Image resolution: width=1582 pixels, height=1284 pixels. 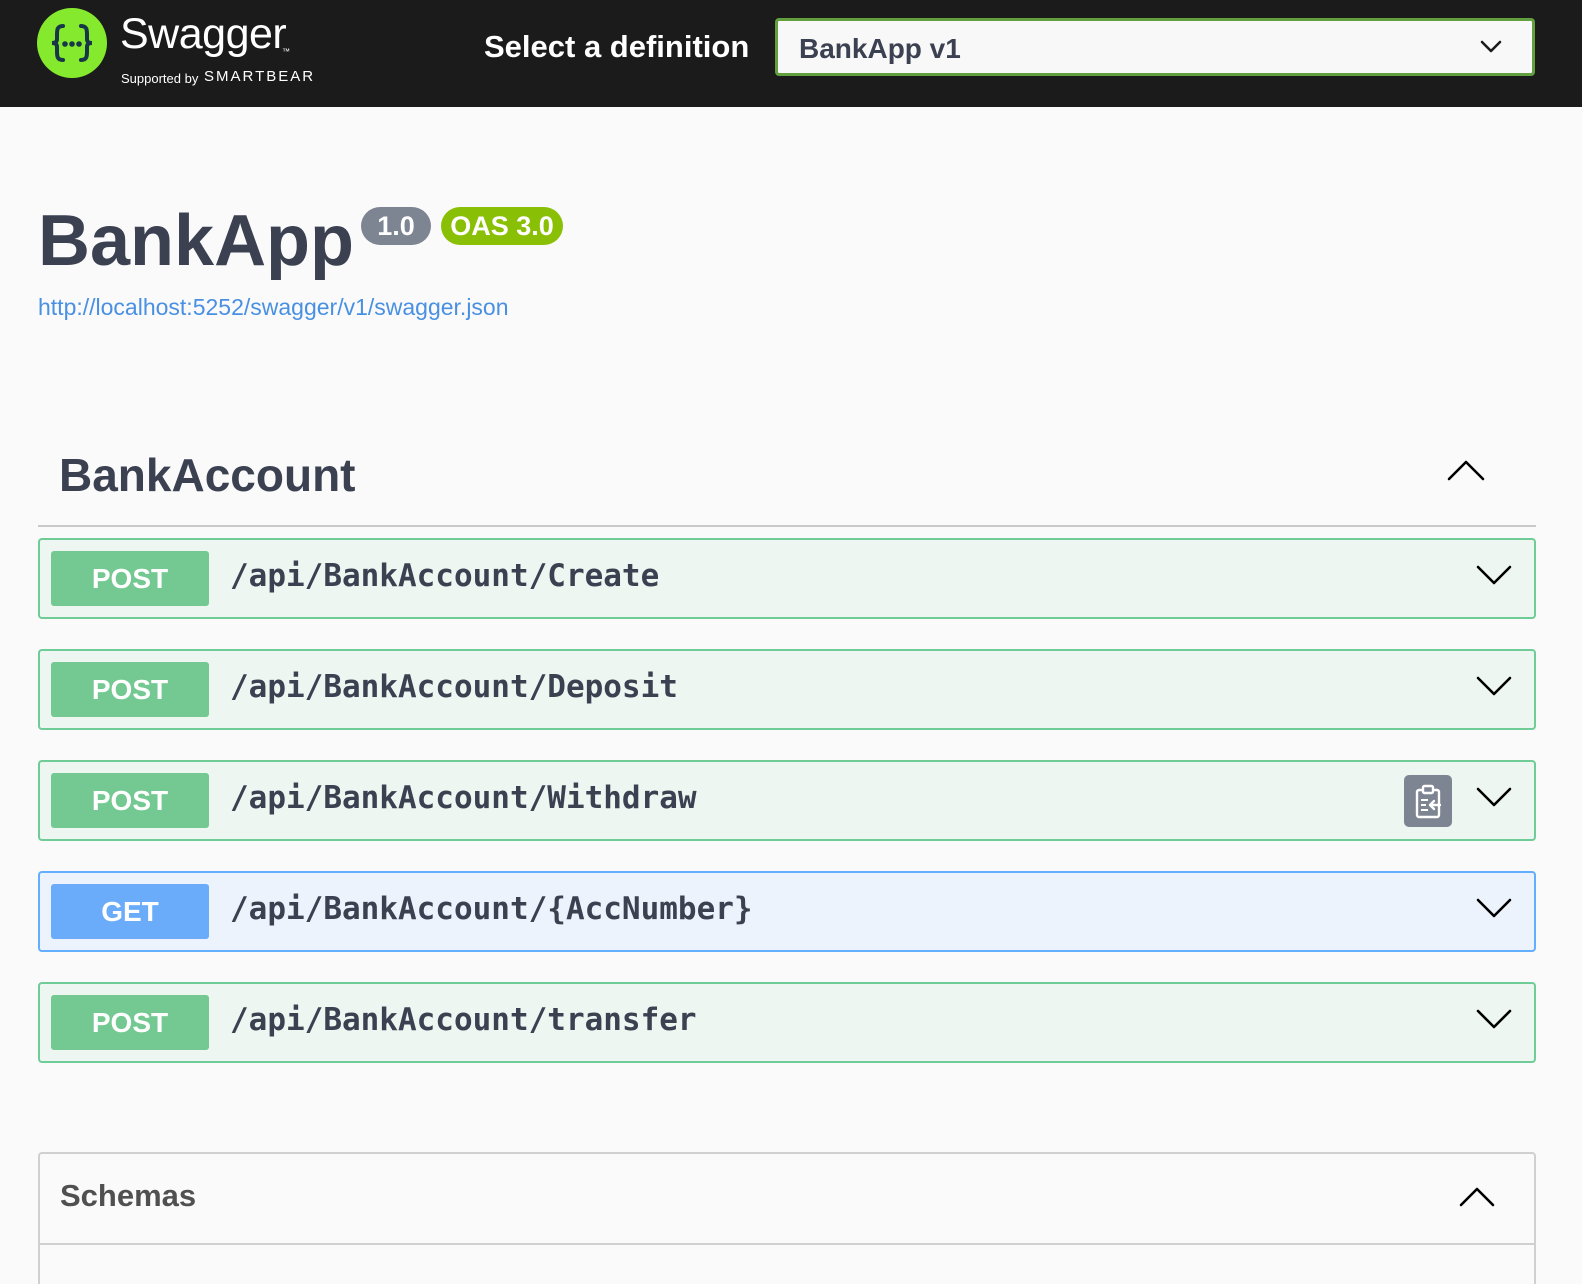 I want to click on oas-version-badge: OAS 3.0, so click(x=502, y=226).